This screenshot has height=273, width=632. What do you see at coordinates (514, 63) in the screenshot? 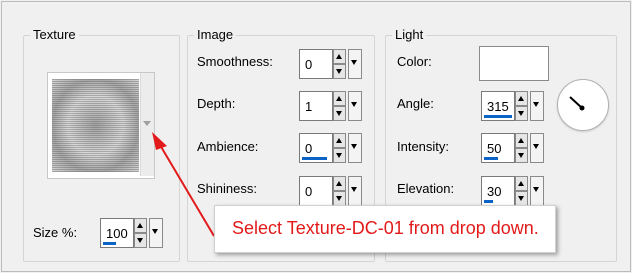
I see `light-color-swatch` at bounding box center [514, 63].